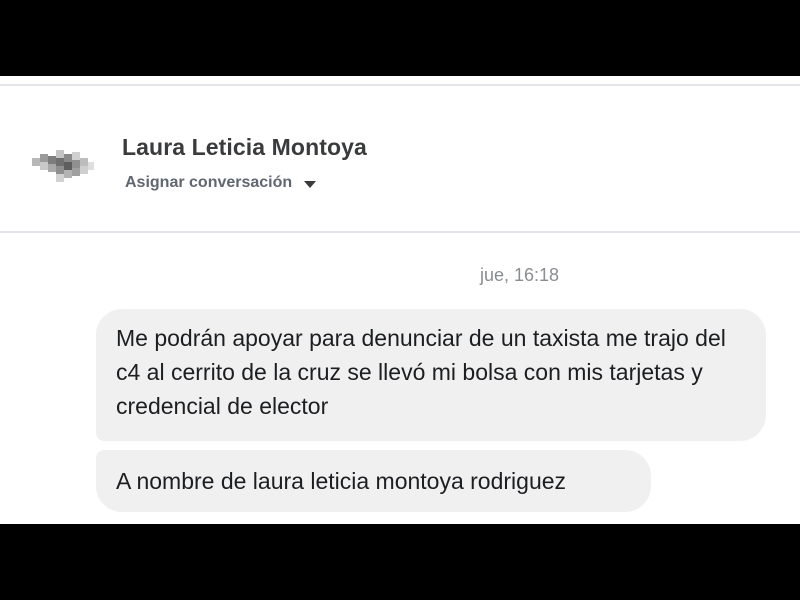 The image size is (800, 600). I want to click on assign-conversation-label: Asignar conversación, so click(209, 182).